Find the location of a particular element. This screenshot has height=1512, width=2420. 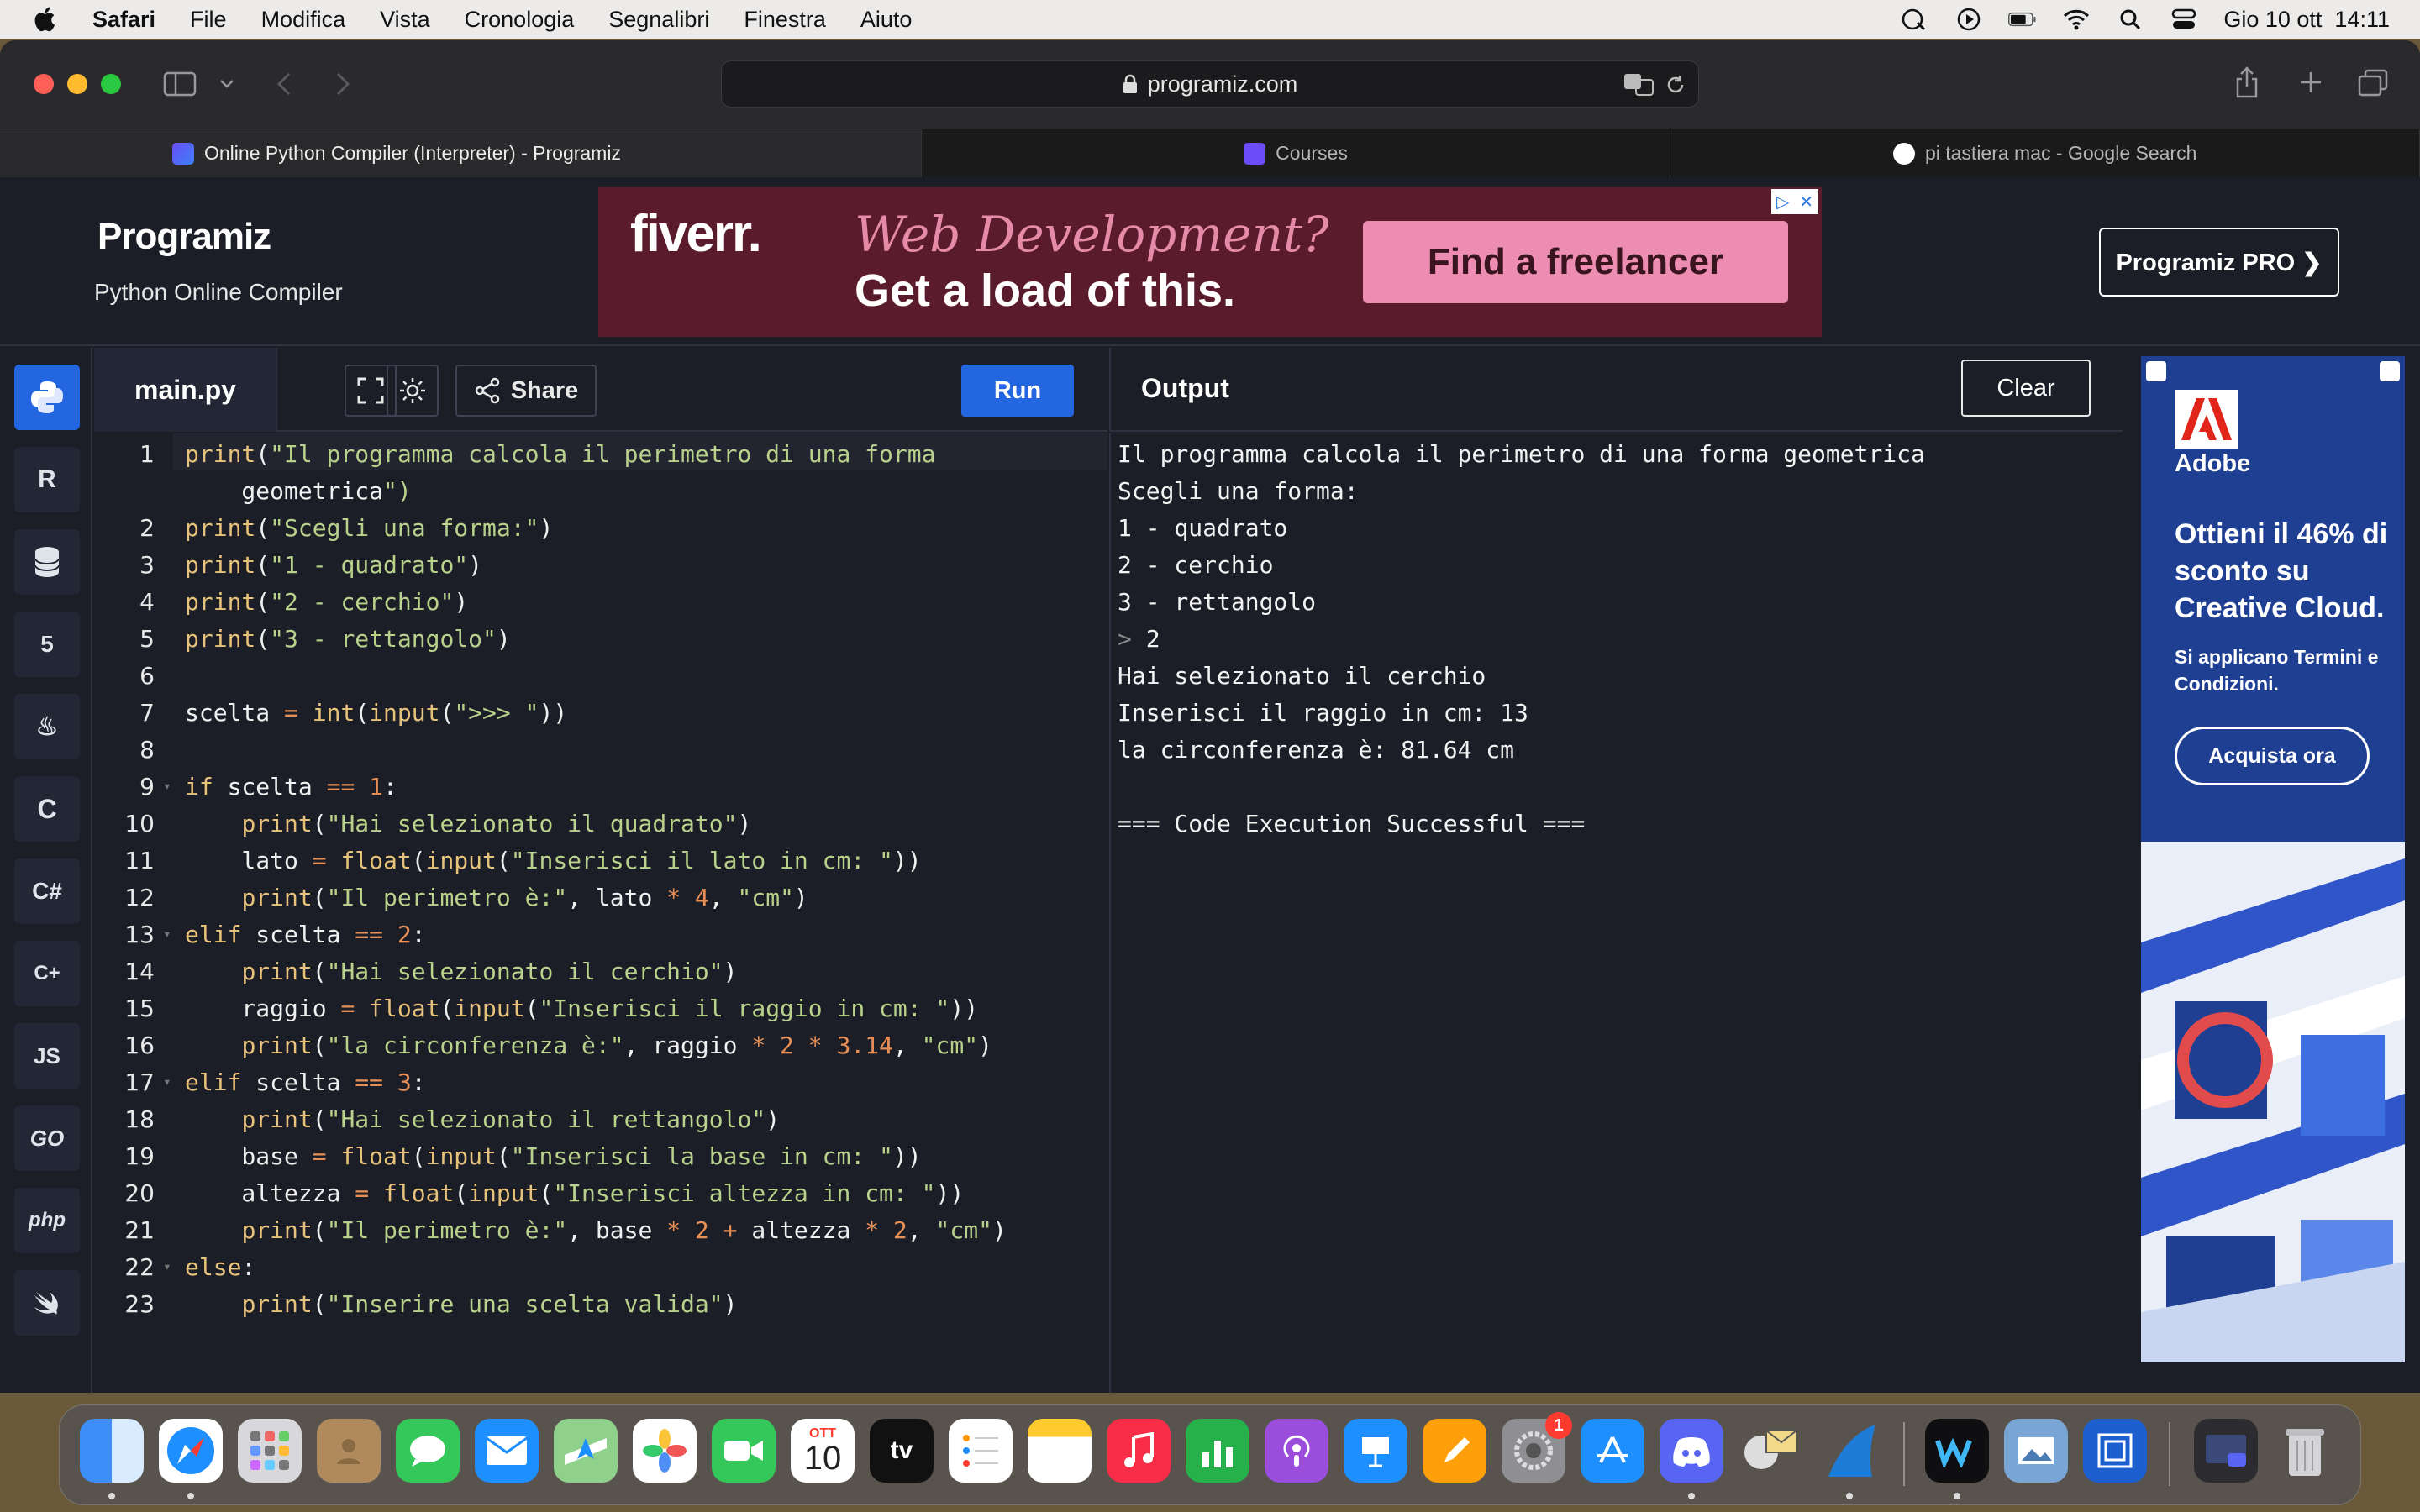

mail-icon is located at coordinates (507, 1451).